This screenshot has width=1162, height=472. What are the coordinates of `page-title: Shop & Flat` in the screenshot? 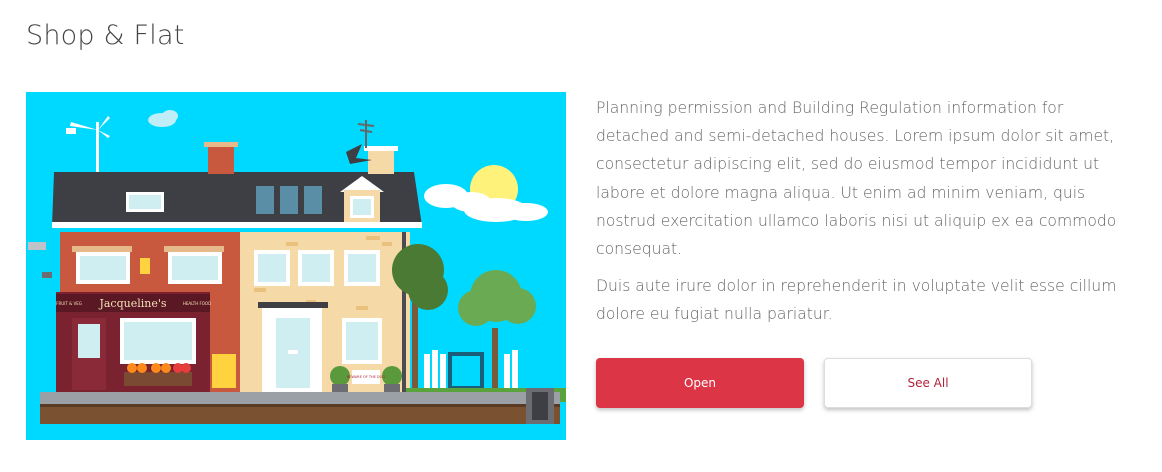 It's located at (105, 35).